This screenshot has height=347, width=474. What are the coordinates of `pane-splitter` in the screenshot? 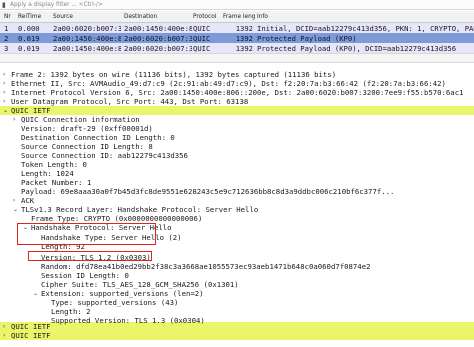 It's located at (237, 58).